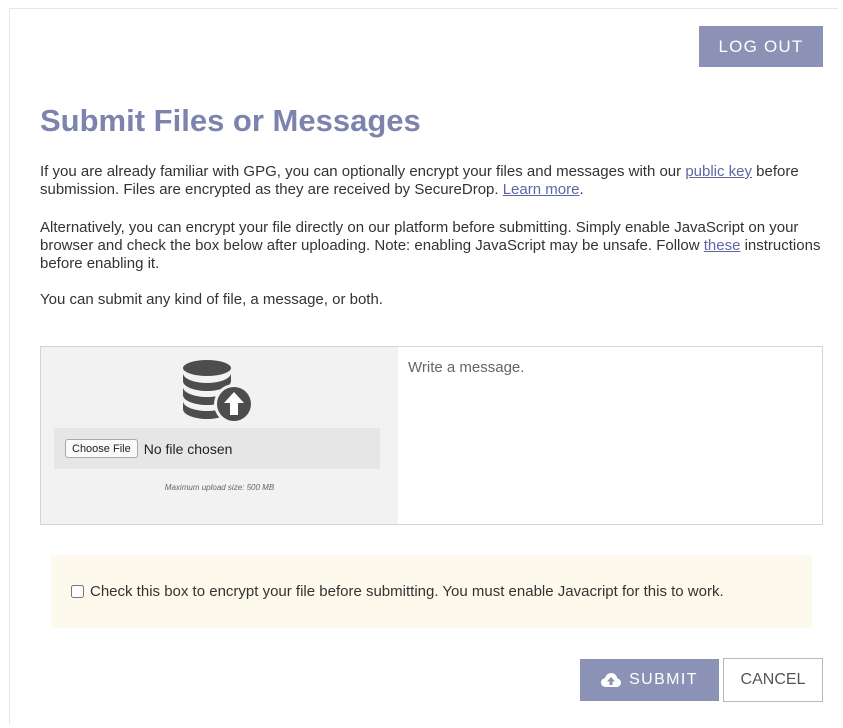  Describe the element at coordinates (718, 171) in the screenshot. I see `public-key-link: public key` at that location.